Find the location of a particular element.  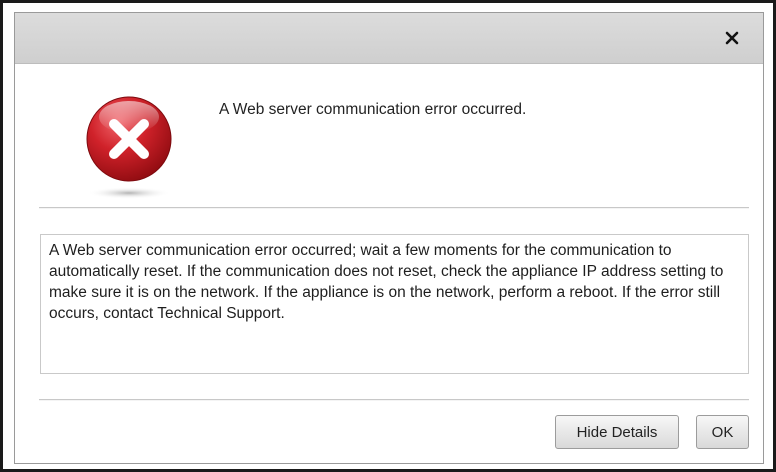

error-icon is located at coordinates (129, 147).